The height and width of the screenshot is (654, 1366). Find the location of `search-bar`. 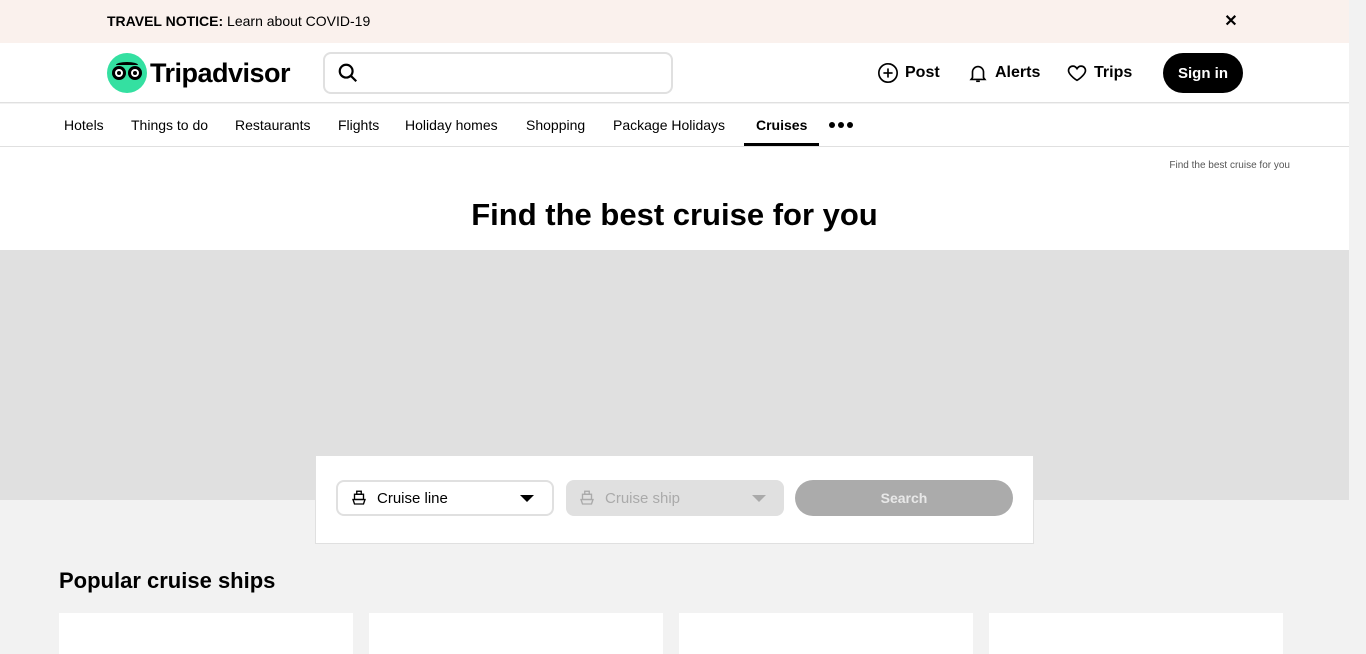

search-bar is located at coordinates (498, 73).